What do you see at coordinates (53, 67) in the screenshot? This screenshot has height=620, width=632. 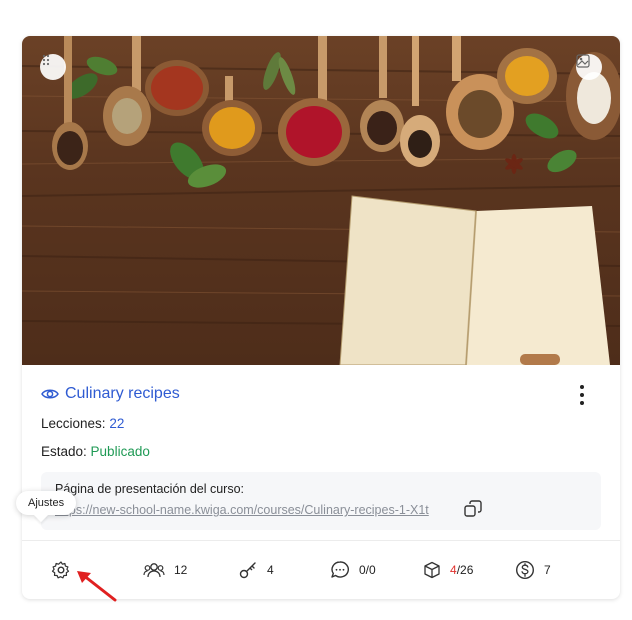 I see `drag-handle-icon` at bounding box center [53, 67].